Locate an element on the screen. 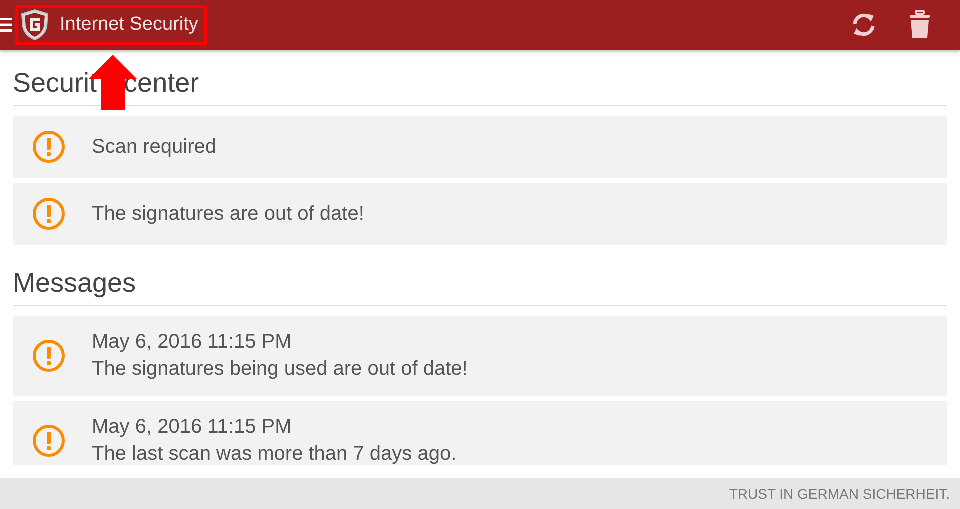 The image size is (960, 509). alert-card: The signatures are out of date! is located at coordinates (480, 214).